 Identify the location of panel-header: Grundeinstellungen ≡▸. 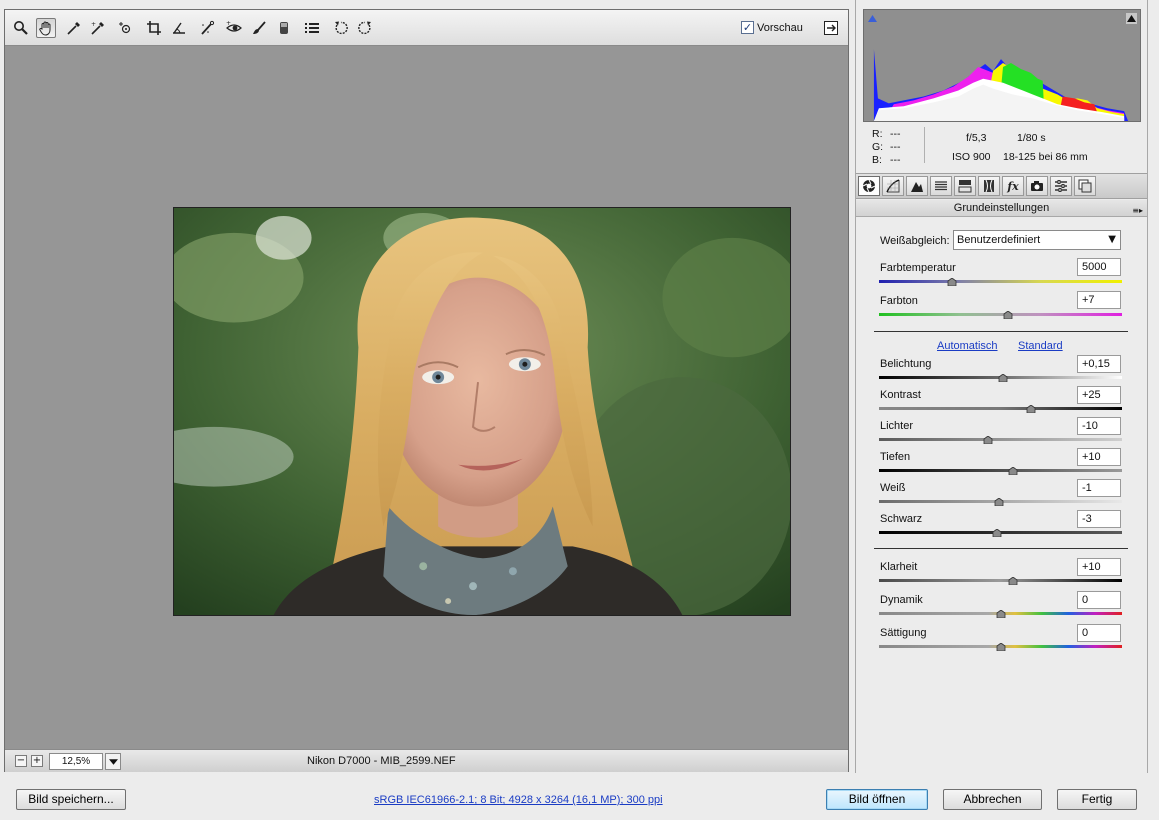
(1001, 208).